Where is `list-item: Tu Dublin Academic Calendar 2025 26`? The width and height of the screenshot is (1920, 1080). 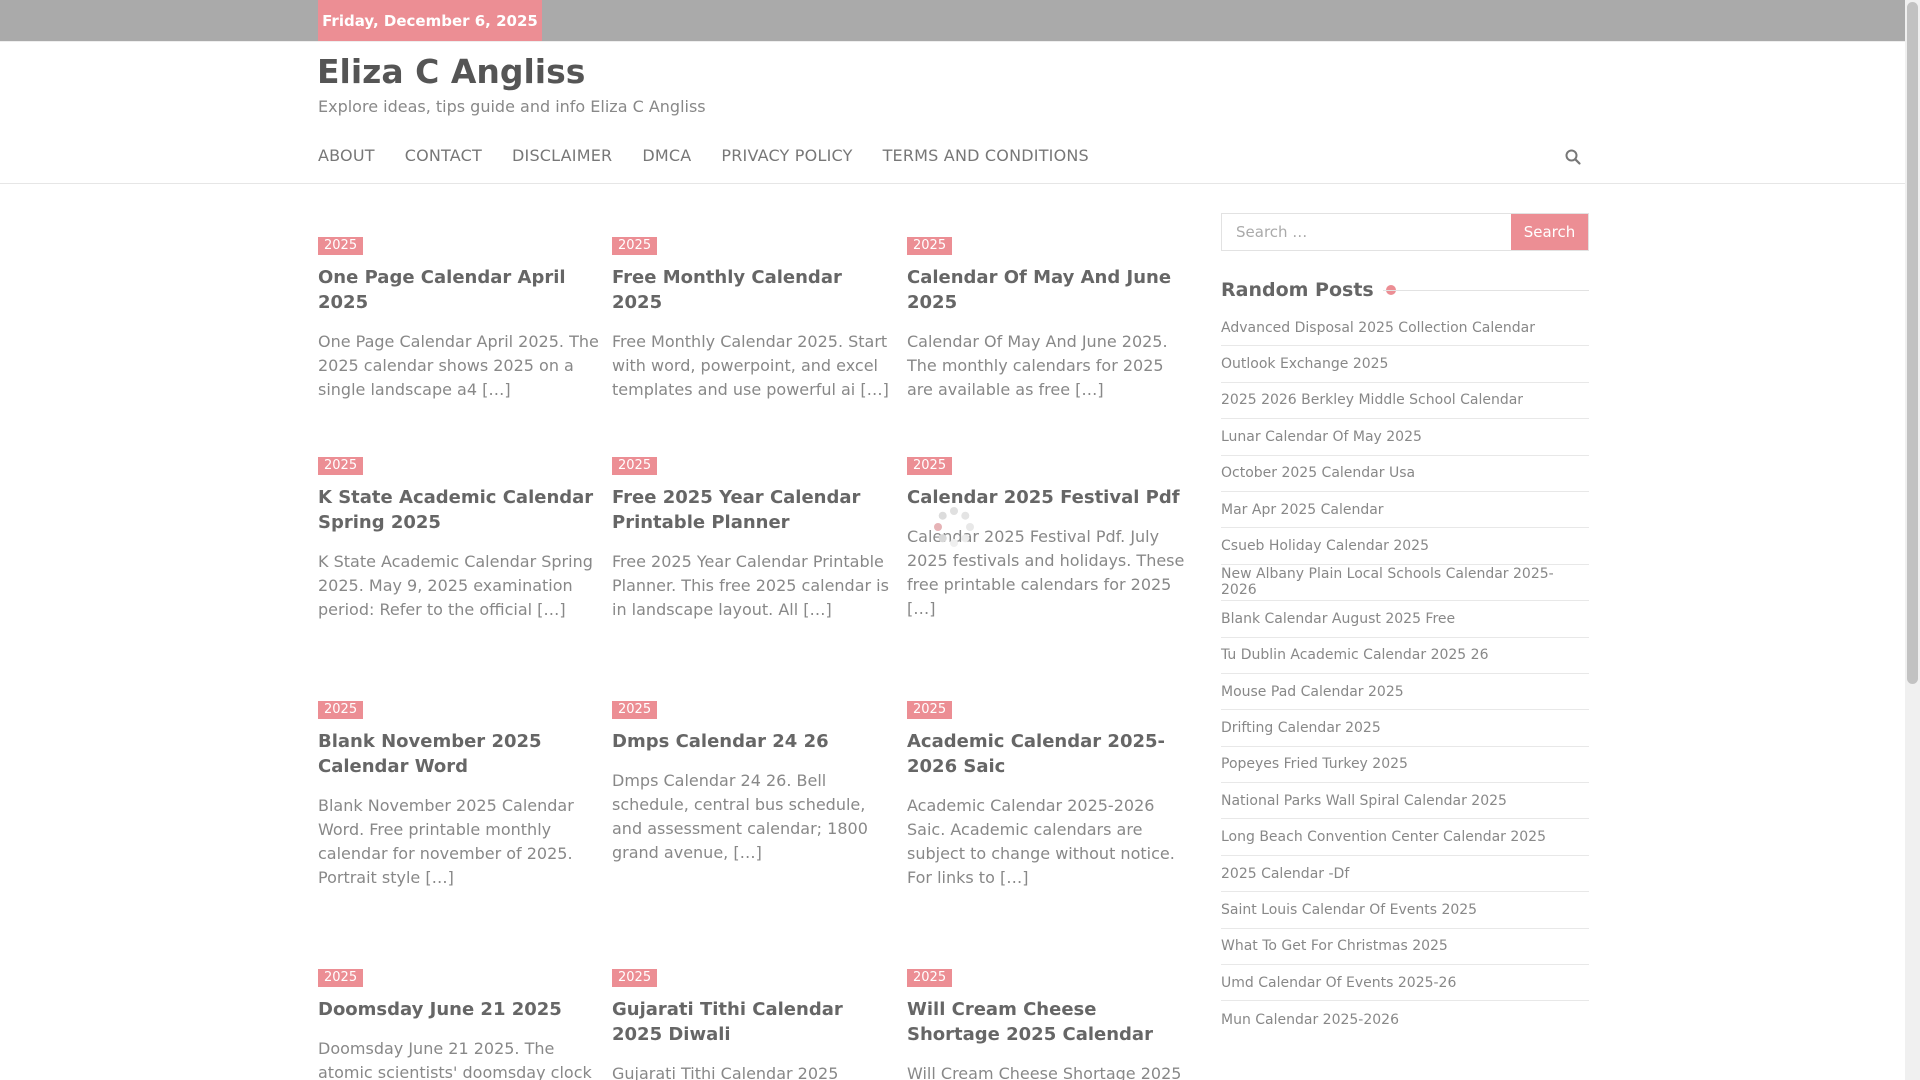 list-item: Tu Dublin Academic Calendar 2025 26 is located at coordinates (1405, 656).